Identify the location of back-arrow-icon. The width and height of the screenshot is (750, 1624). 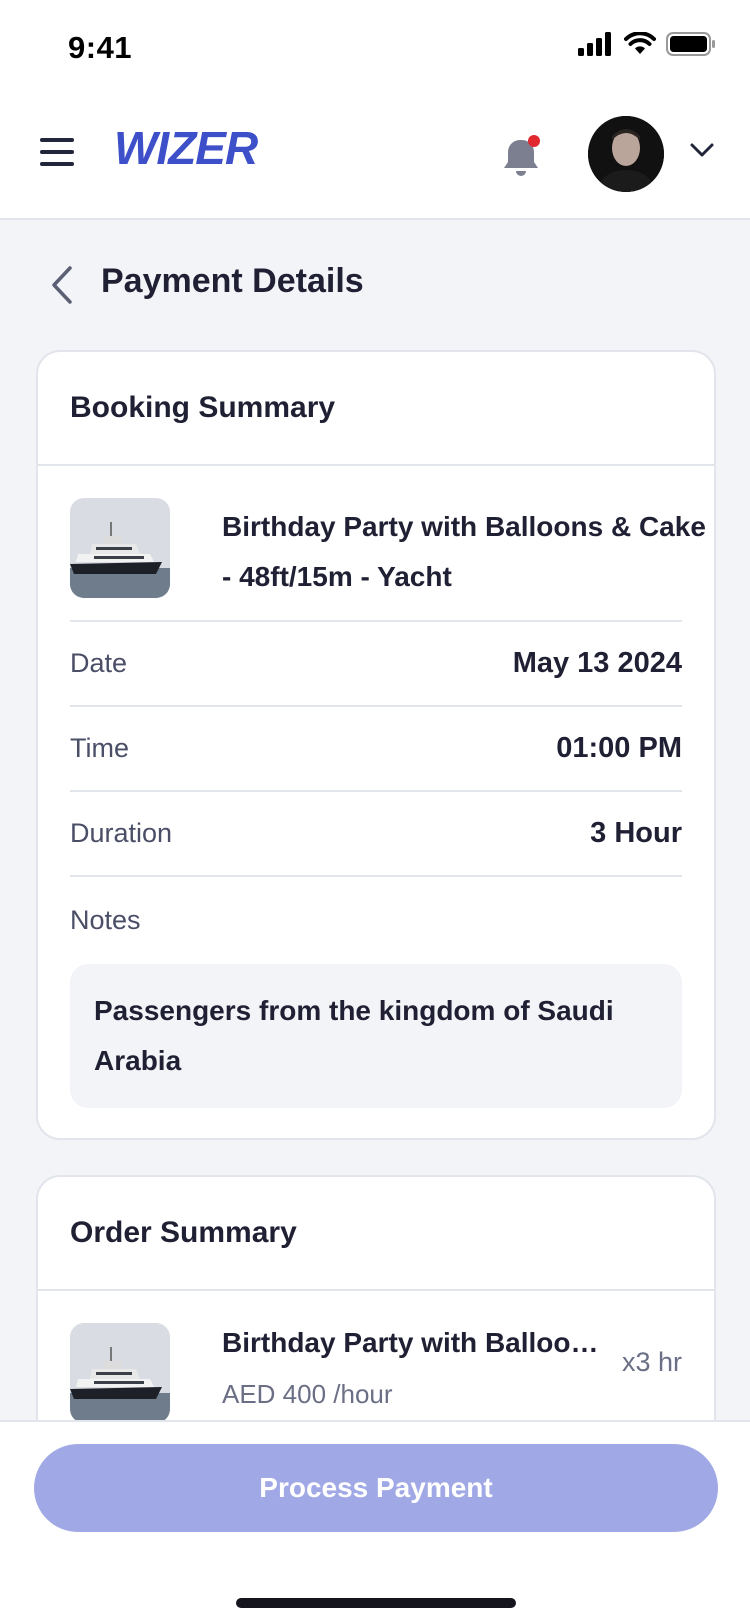
(62, 285).